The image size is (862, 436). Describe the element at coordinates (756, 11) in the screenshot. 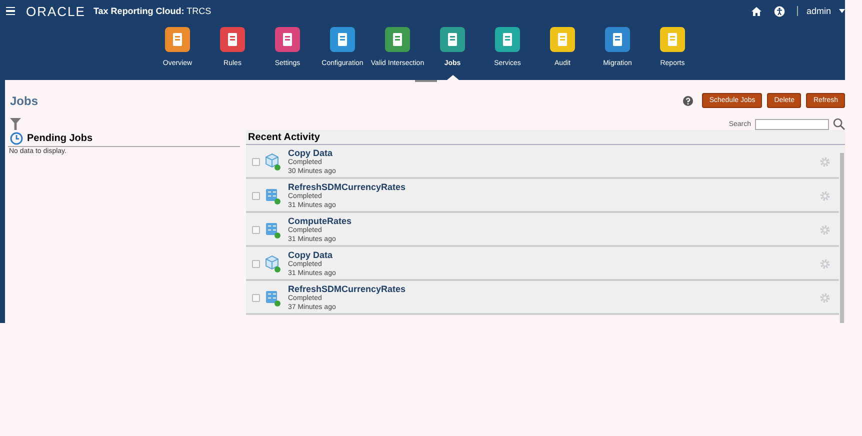

I see `home-icon` at that location.